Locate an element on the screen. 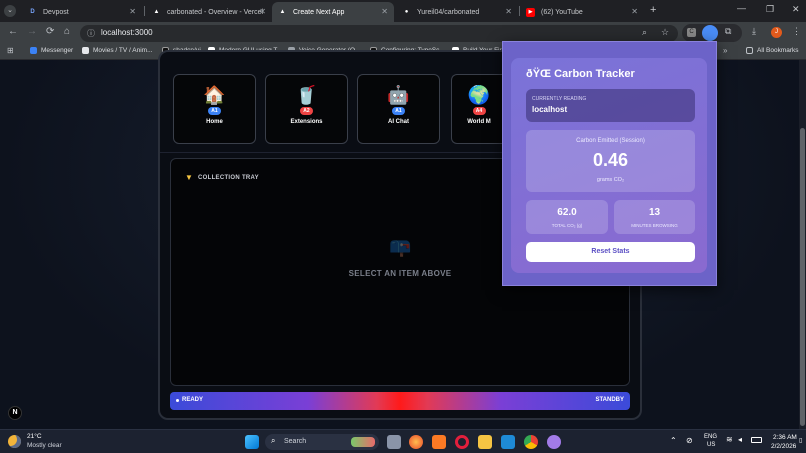 The image size is (806, 453). status-dot-icon is located at coordinates (177, 400).